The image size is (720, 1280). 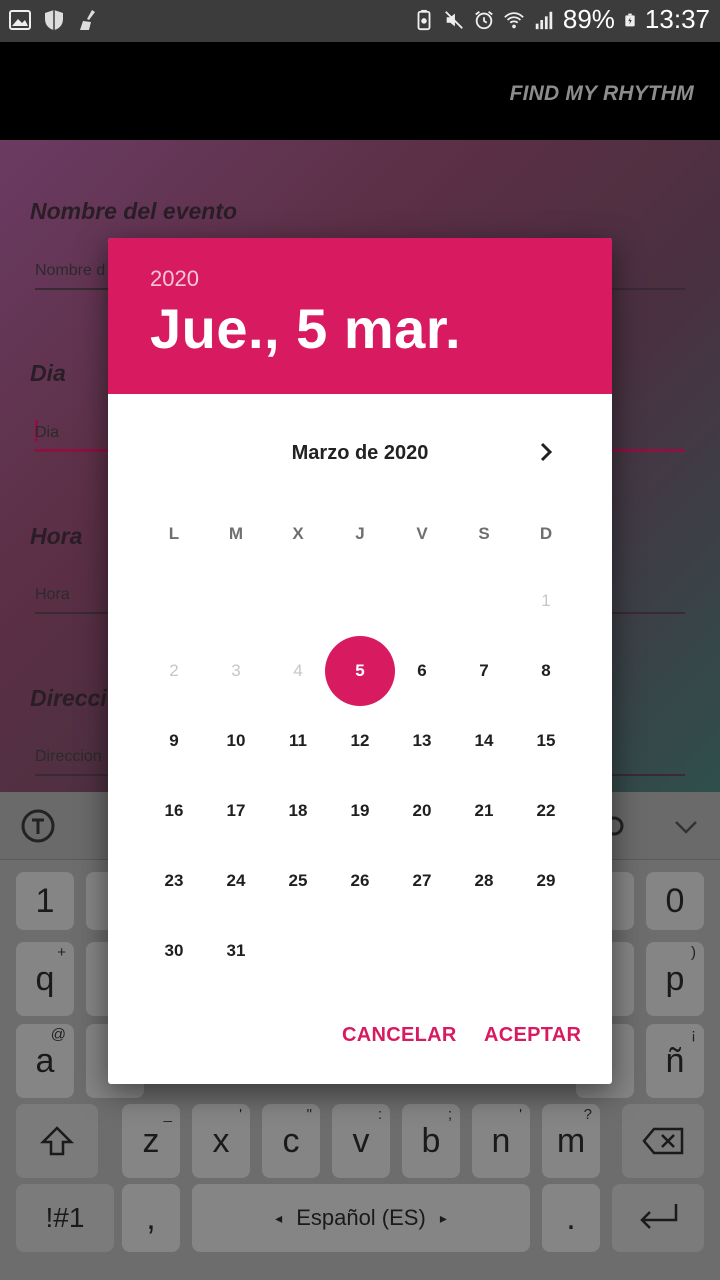 I want to click on accept-button: ACEPTAR, so click(x=532, y=1035).